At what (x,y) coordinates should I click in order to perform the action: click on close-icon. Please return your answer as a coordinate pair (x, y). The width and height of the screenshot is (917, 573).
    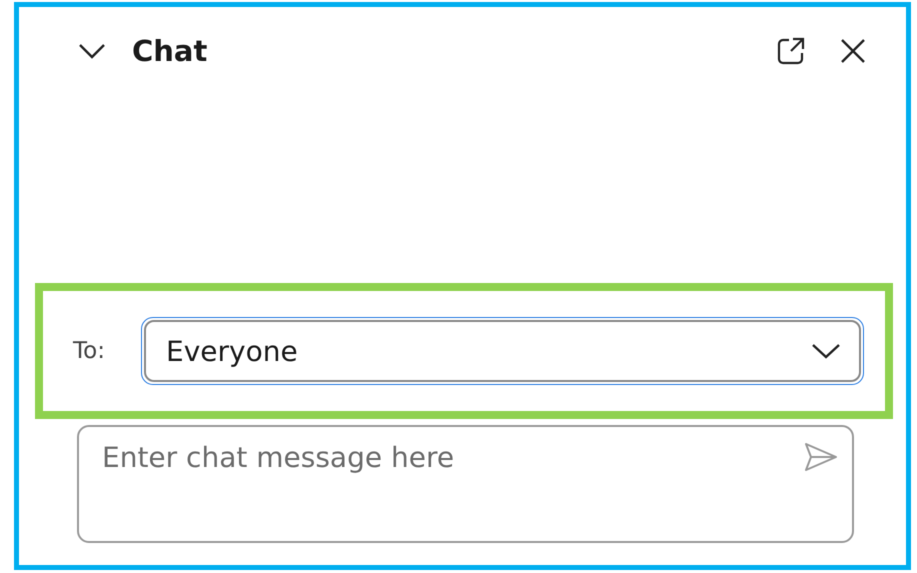
    Looking at the image, I should click on (853, 51).